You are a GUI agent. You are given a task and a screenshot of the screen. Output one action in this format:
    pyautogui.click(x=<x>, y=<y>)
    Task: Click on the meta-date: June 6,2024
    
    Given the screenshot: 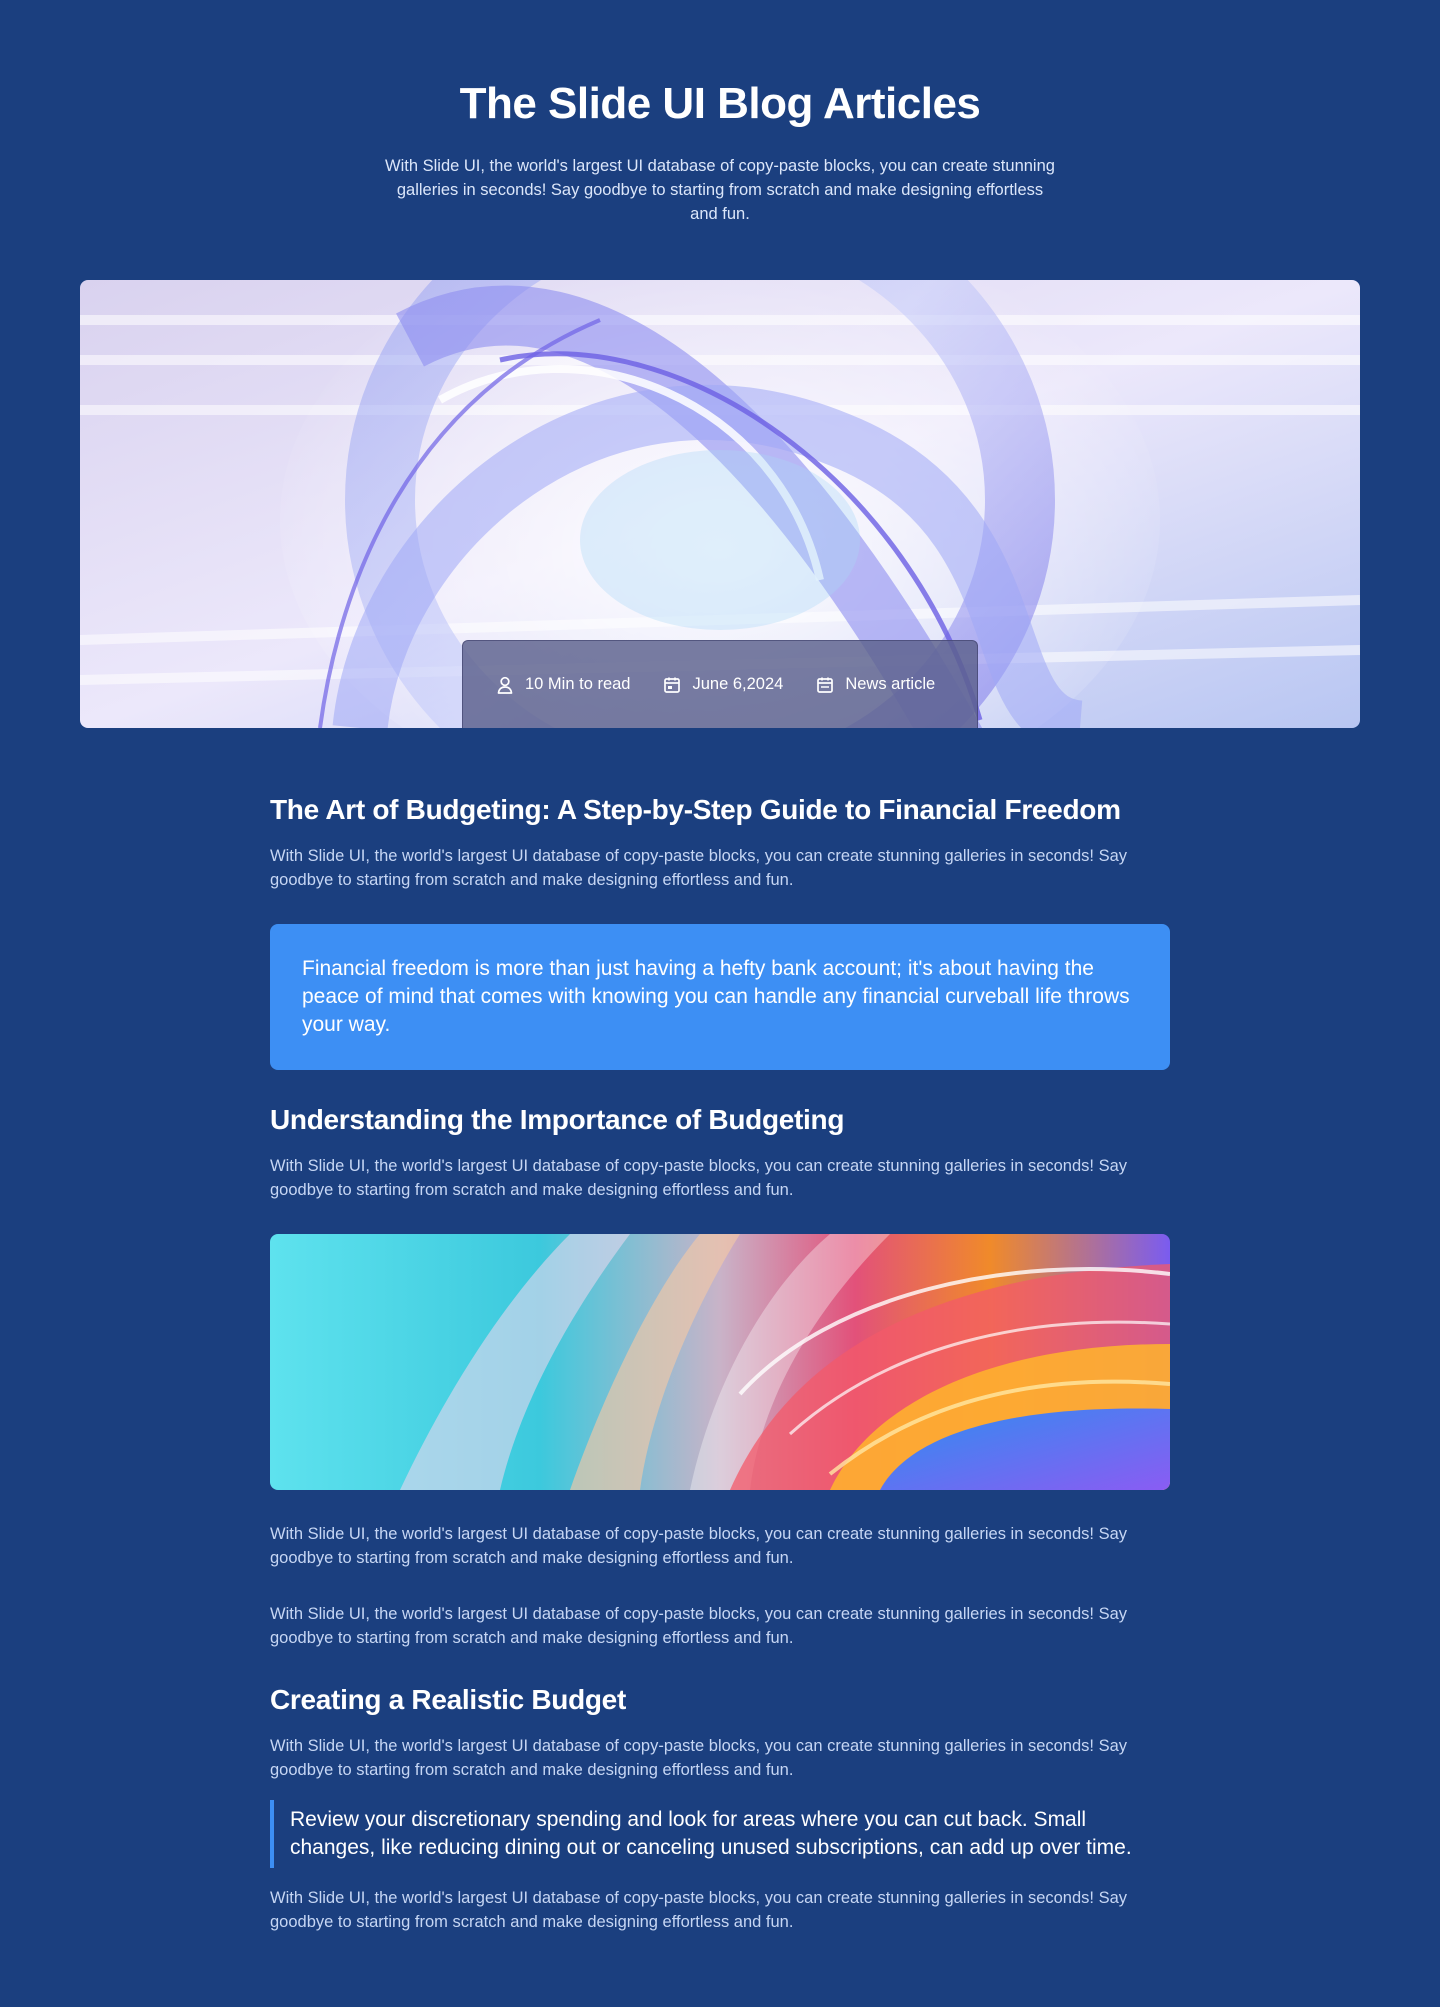 What is the action you would take?
    pyautogui.click(x=722, y=685)
    